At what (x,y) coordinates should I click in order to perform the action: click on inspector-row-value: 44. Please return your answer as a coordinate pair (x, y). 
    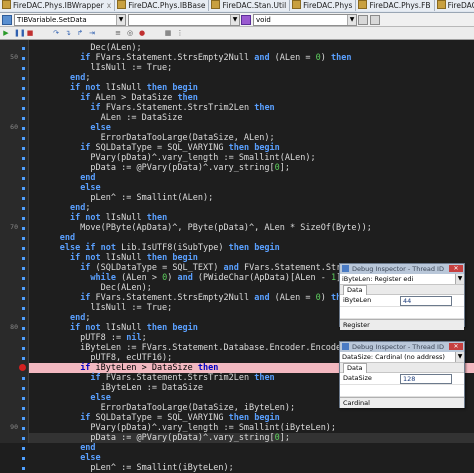
    Looking at the image, I should click on (426, 301).